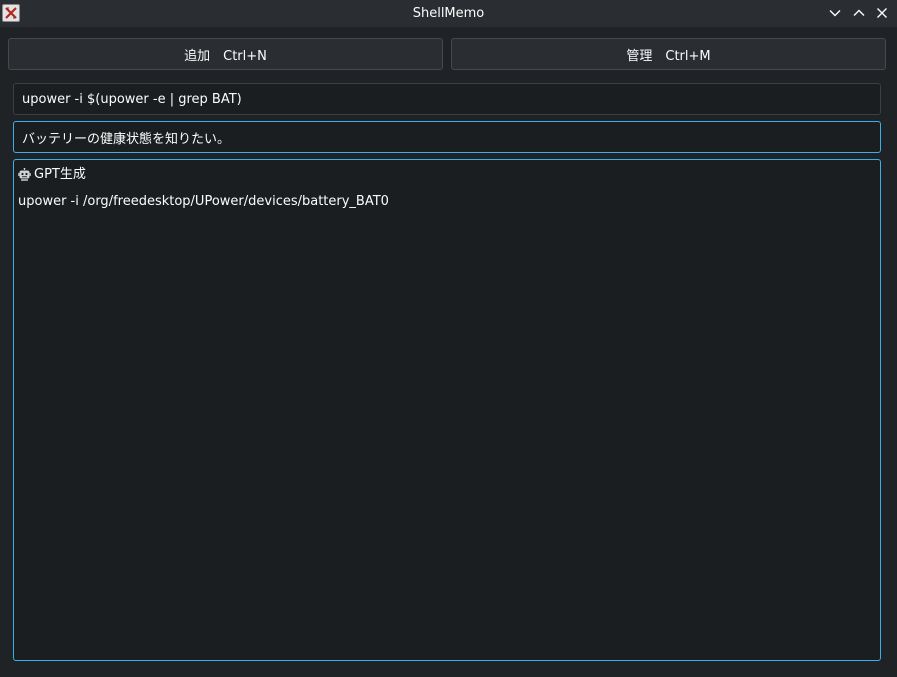 The image size is (897, 677). Describe the element at coordinates (447, 174) in the screenshot. I see `memo-header: GPT生成` at that location.